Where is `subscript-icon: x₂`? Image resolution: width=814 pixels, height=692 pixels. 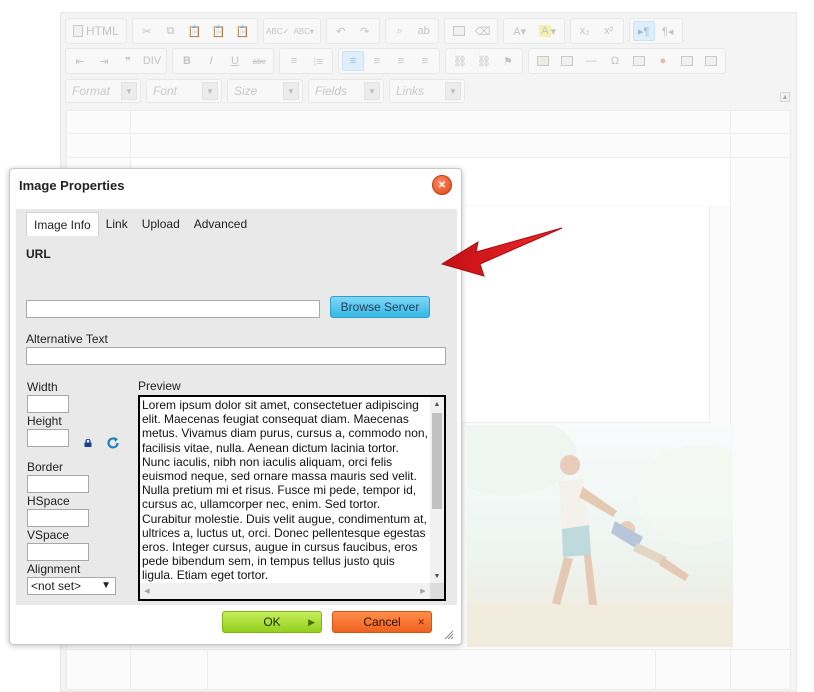 subscript-icon: x₂ is located at coordinates (585, 31).